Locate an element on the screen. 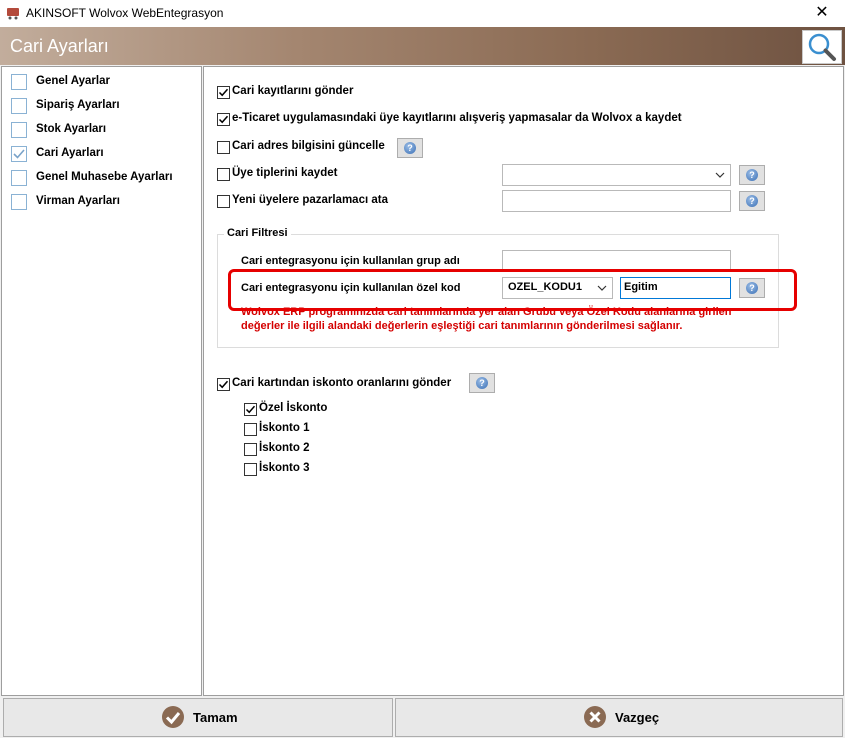  cancel-circle-icon is located at coordinates (595, 717).